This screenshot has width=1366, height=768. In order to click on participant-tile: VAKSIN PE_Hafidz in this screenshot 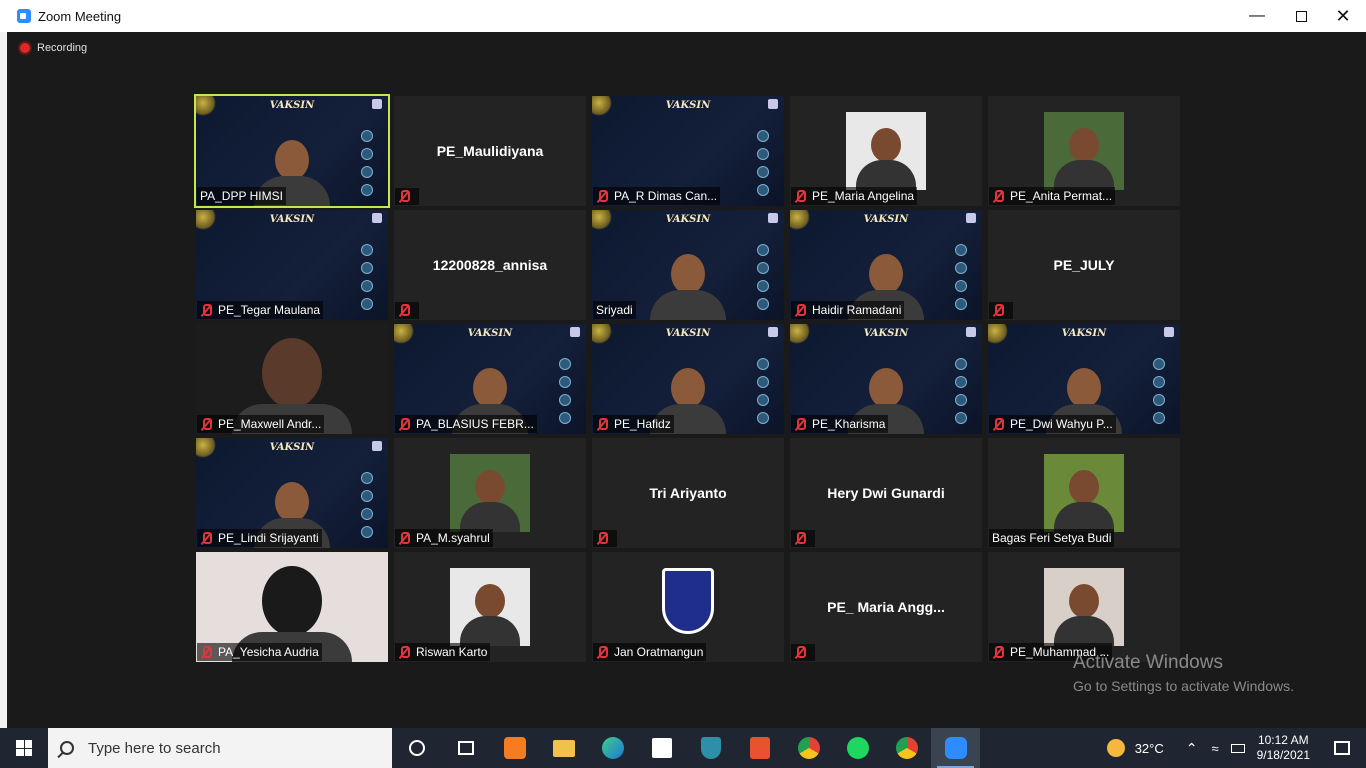, I will do `click(688, 379)`.